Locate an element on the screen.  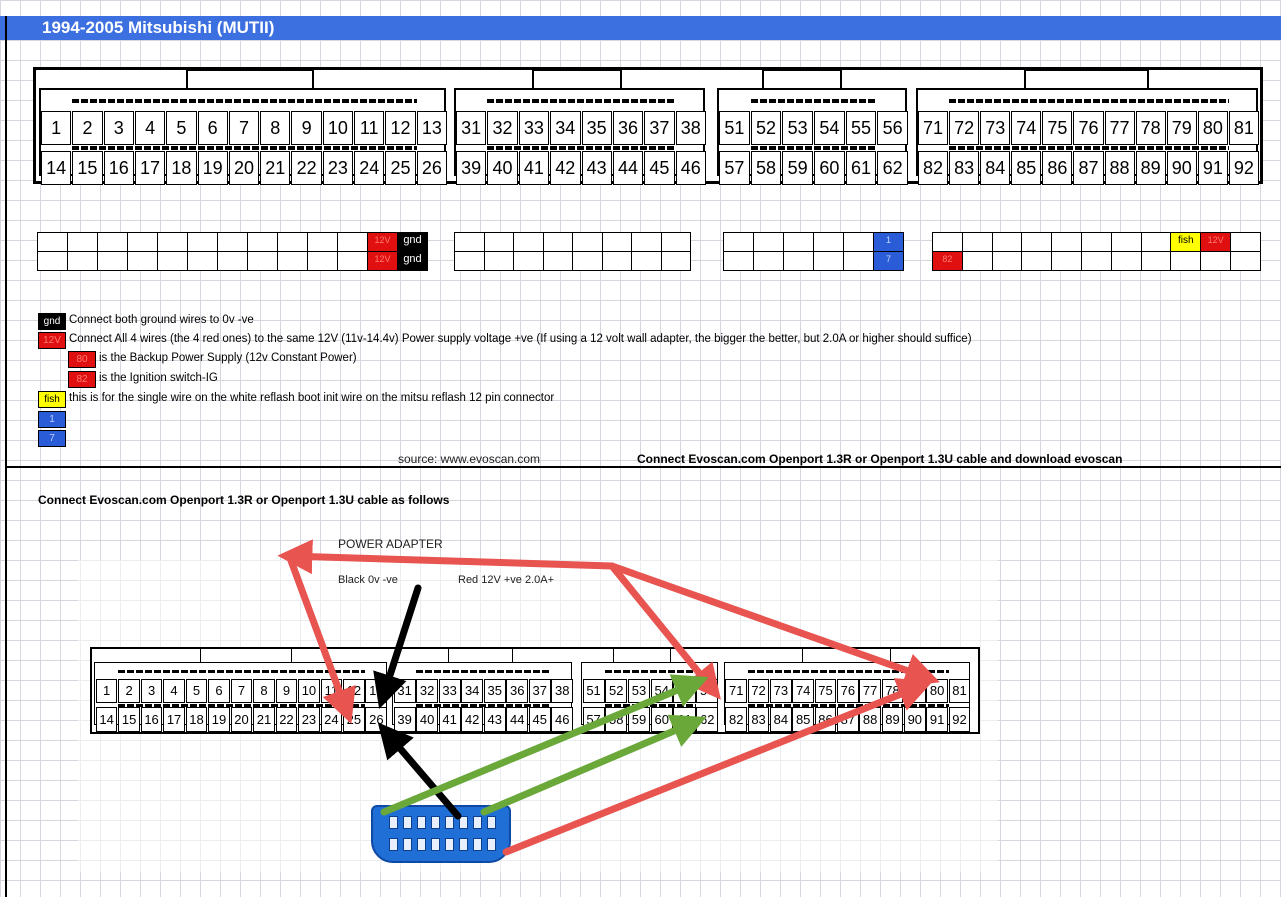
top-pin-24: 24 is located at coordinates (369, 168).